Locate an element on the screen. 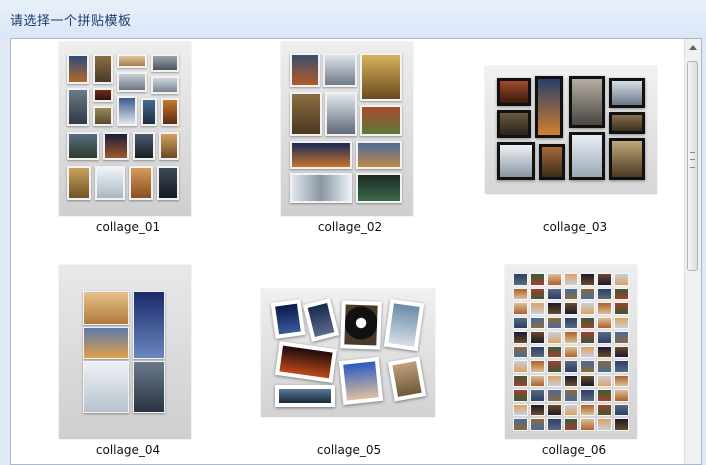 The height and width of the screenshot is (465, 706). template-collage-01: collage_01 is located at coordinates (128, 139).